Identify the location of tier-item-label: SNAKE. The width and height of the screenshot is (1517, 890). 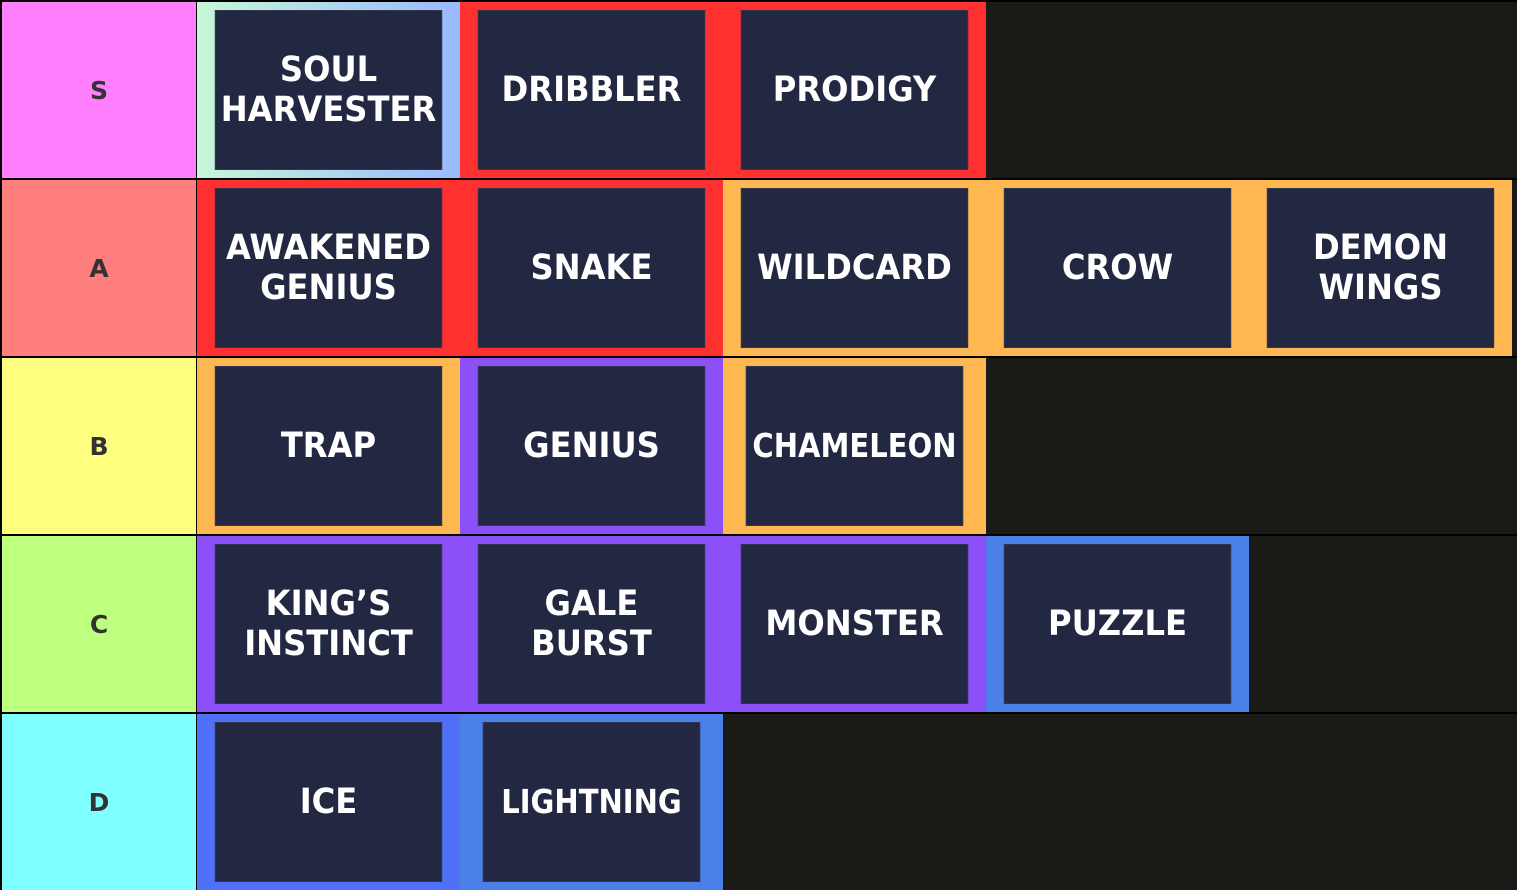
(591, 268).